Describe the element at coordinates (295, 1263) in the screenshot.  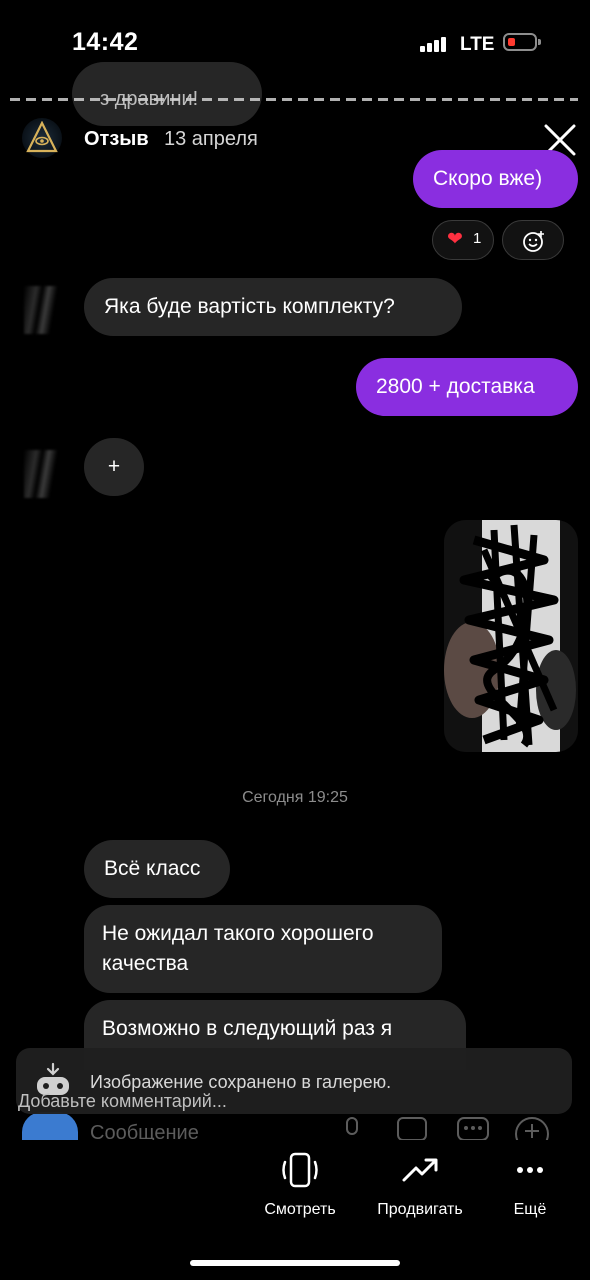
I see `home-indicator` at that location.